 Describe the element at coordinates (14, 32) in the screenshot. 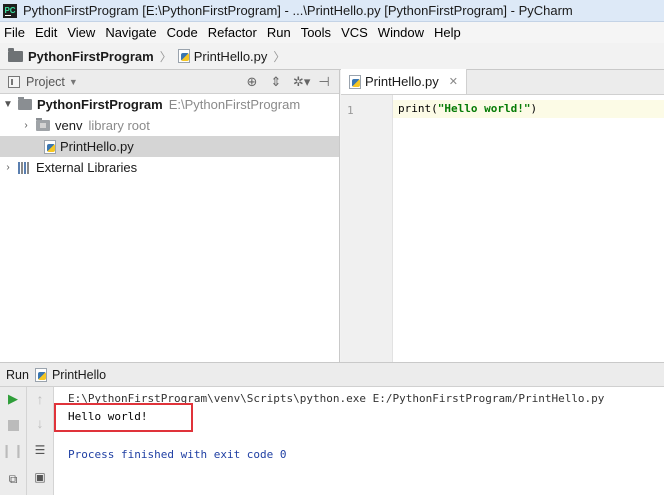

I see `menu-file: File` at that location.